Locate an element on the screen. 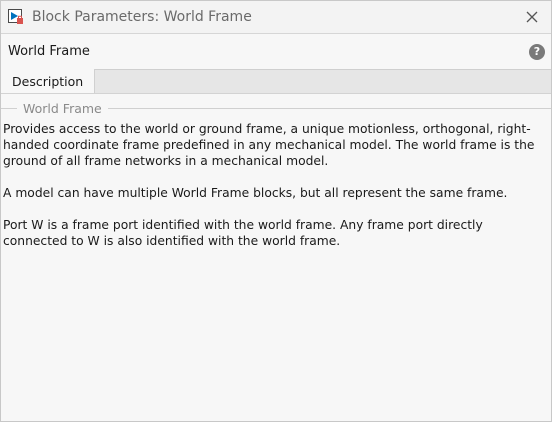  window-title: Block Parameters: World Frame is located at coordinates (142, 17).